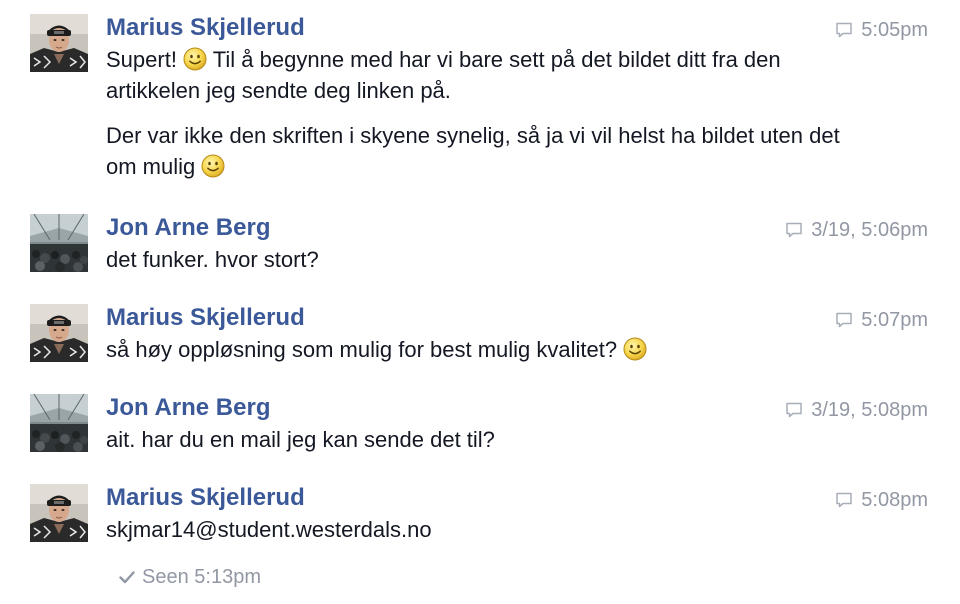  I want to click on message-text: det funker. hvor stort?, so click(212, 259).